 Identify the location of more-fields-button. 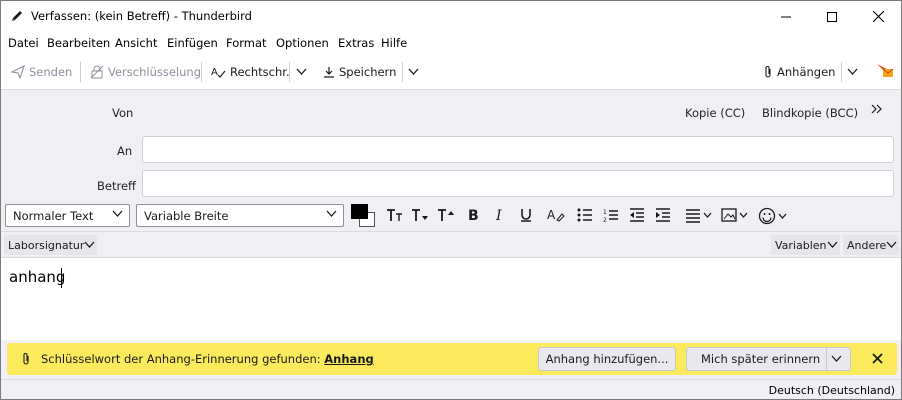
(877, 109).